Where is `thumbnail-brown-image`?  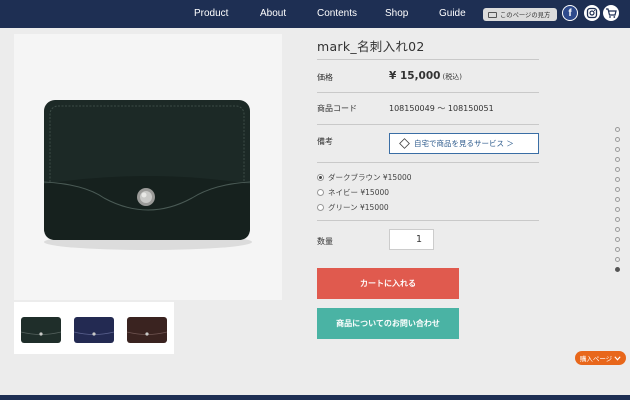 thumbnail-brown-image is located at coordinates (147, 330).